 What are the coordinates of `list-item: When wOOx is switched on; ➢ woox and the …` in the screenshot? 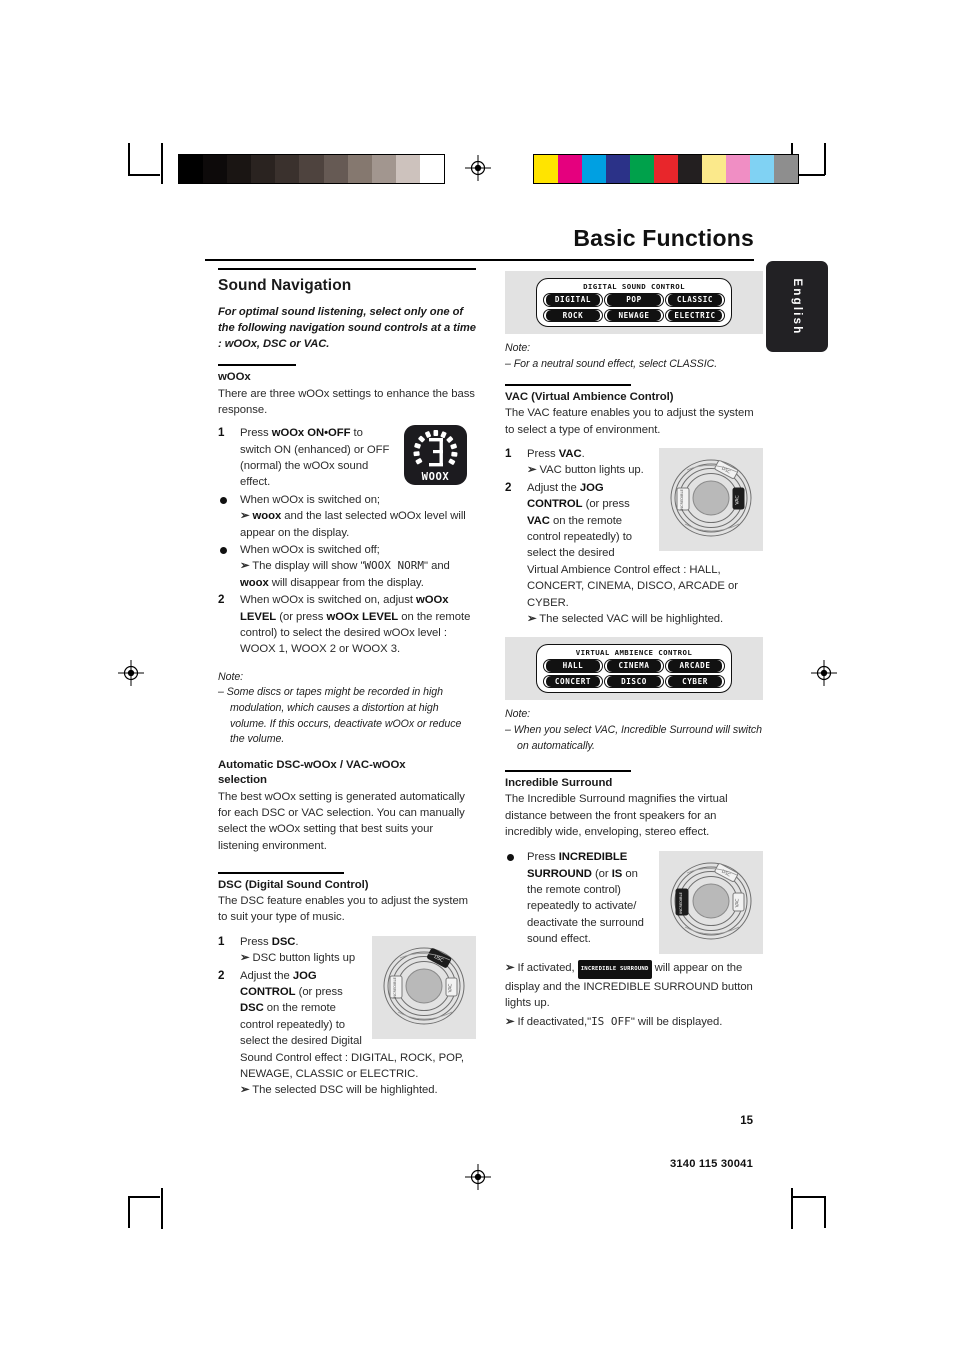 It's located at (347, 516).